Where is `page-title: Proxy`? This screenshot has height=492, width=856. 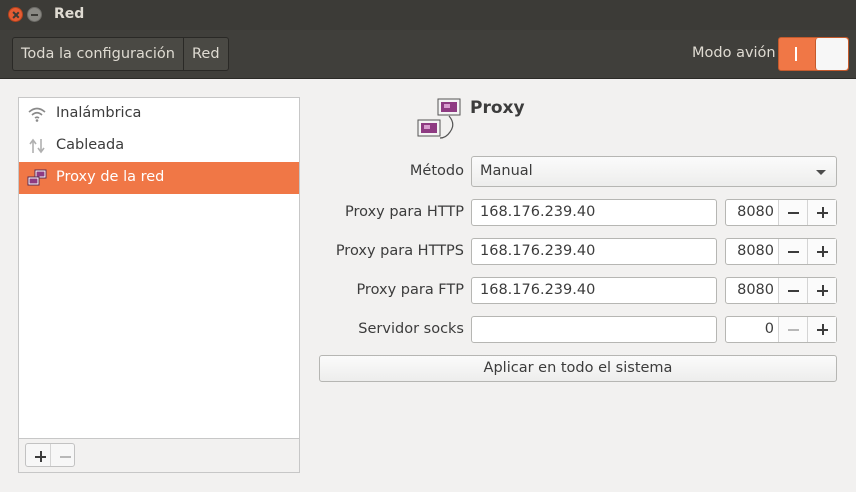
page-title: Proxy is located at coordinates (497, 108).